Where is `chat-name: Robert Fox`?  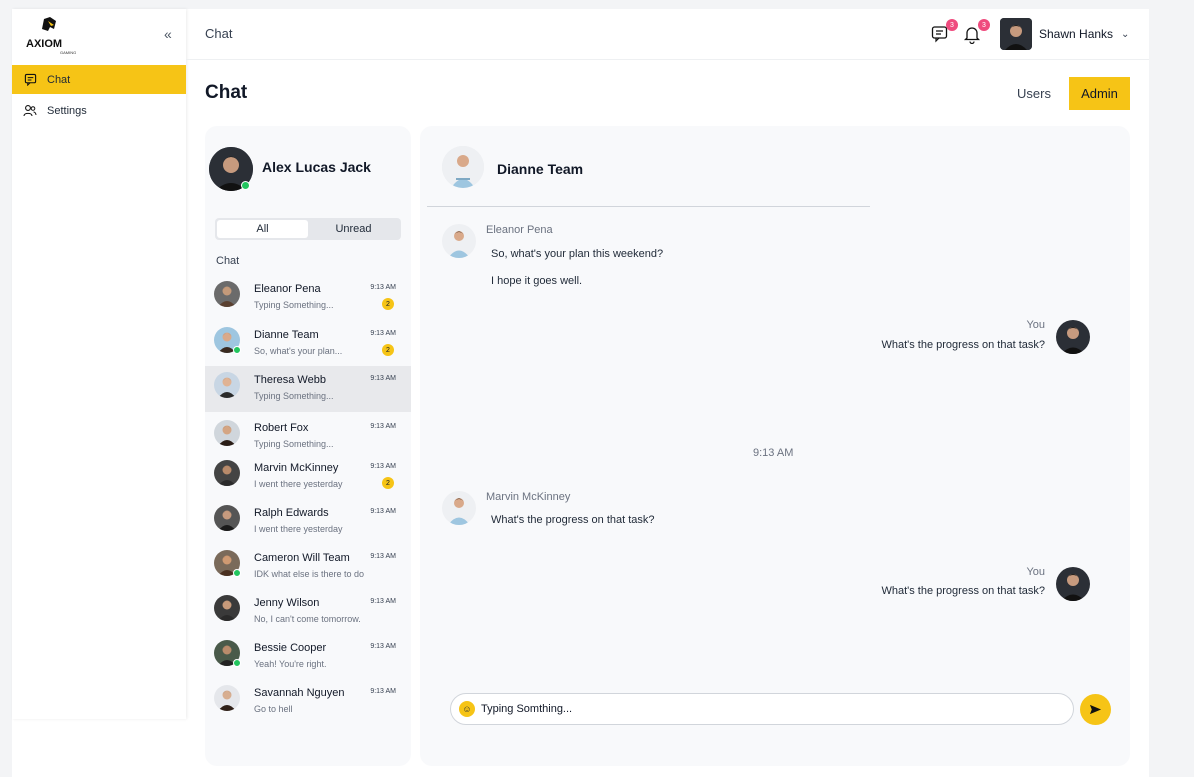 chat-name: Robert Fox is located at coordinates (281, 428).